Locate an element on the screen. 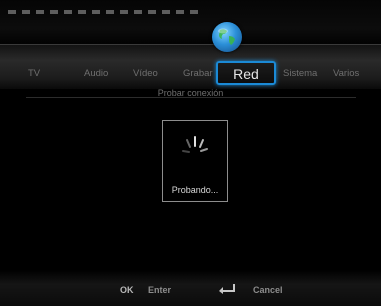 The height and width of the screenshot is (306, 381). tab-tv: TV is located at coordinates (34, 73).